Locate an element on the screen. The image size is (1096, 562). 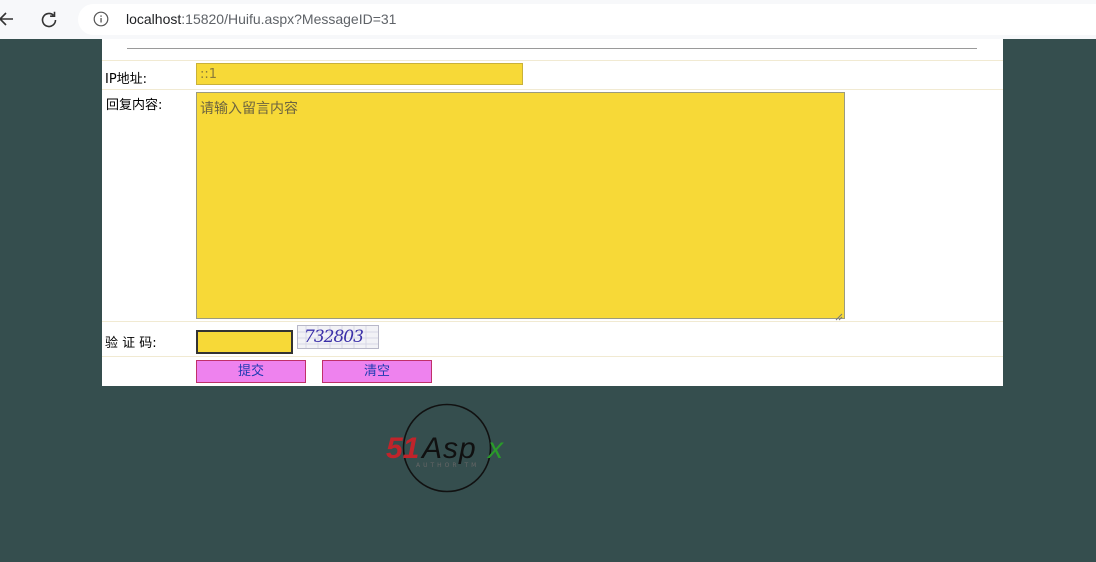
top-divider is located at coordinates (552, 48).